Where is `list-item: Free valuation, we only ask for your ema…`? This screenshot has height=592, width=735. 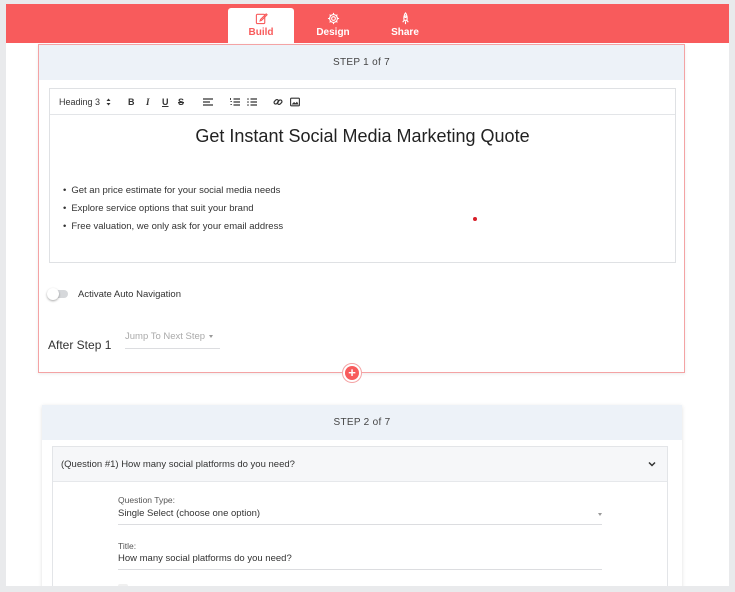
list-item: Free valuation, we only ask for your ema… is located at coordinates (173, 227).